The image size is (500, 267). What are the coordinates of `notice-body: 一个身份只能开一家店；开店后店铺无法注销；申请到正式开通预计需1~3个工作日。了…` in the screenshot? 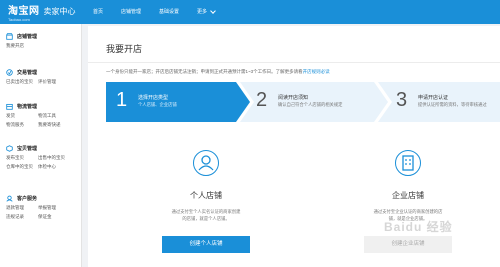 It's located at (204, 71).